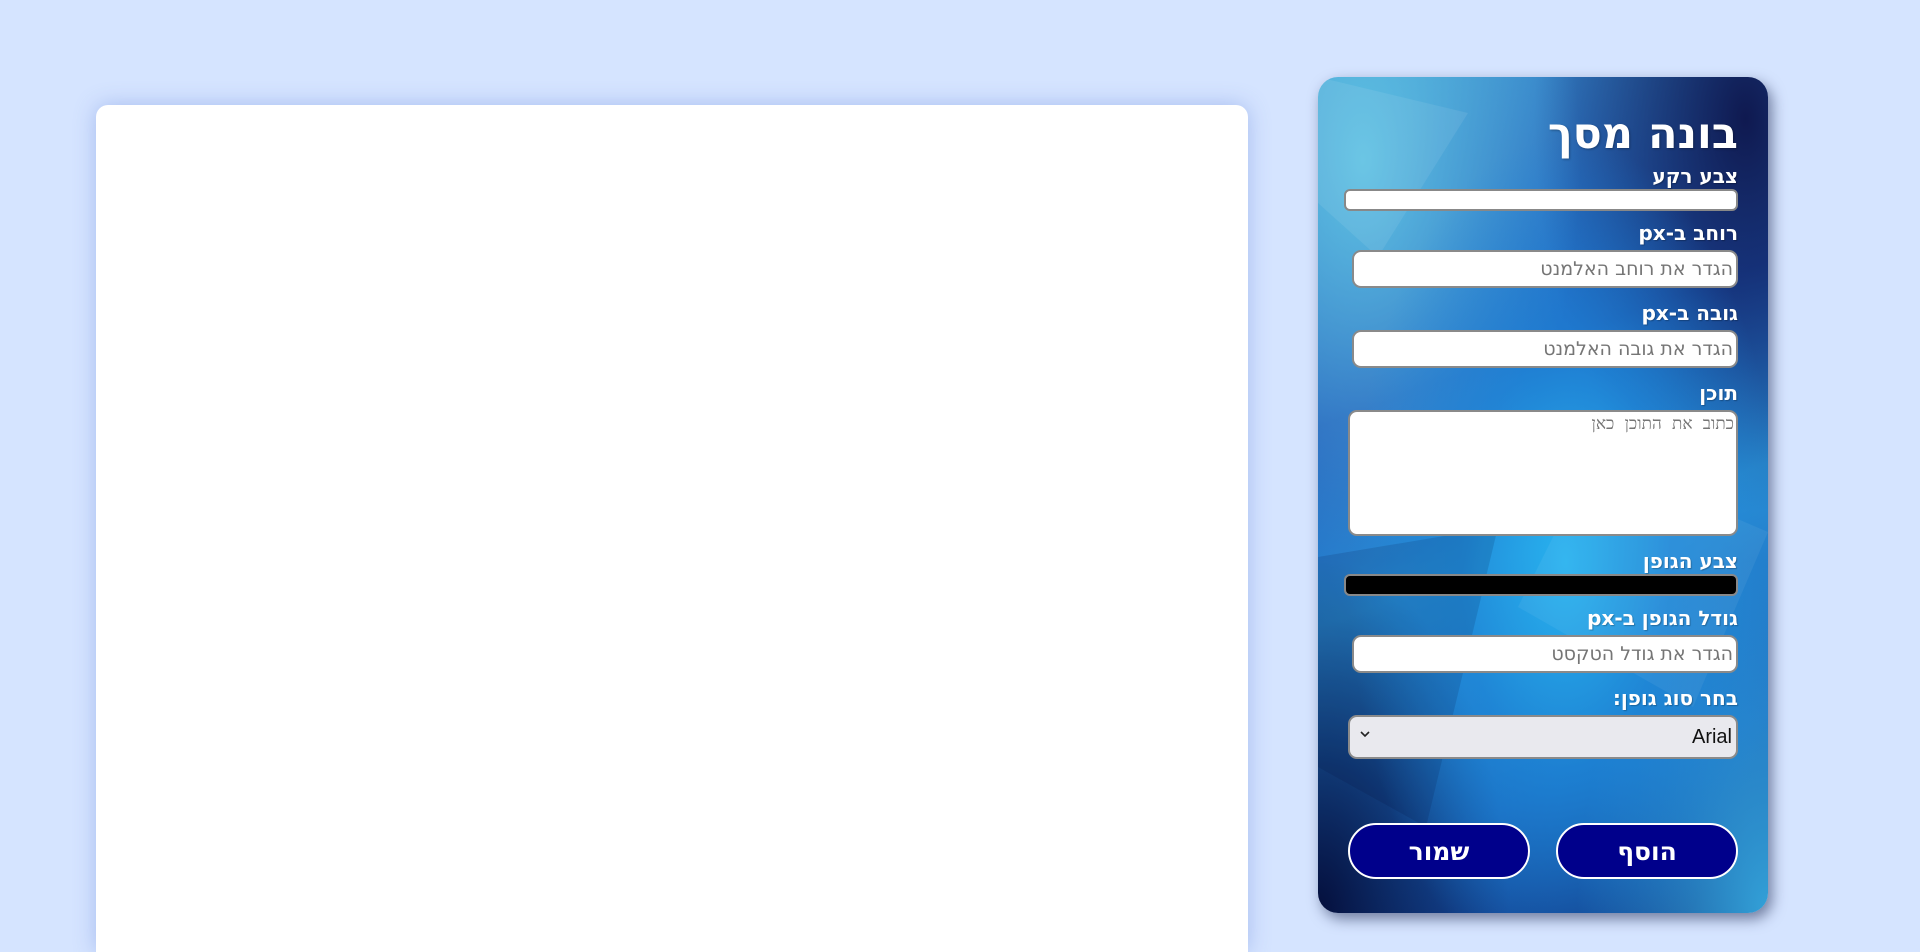 This screenshot has height=952, width=1920. What do you see at coordinates (1642, 134) in the screenshot?
I see `panel-title: בונה מסך` at bounding box center [1642, 134].